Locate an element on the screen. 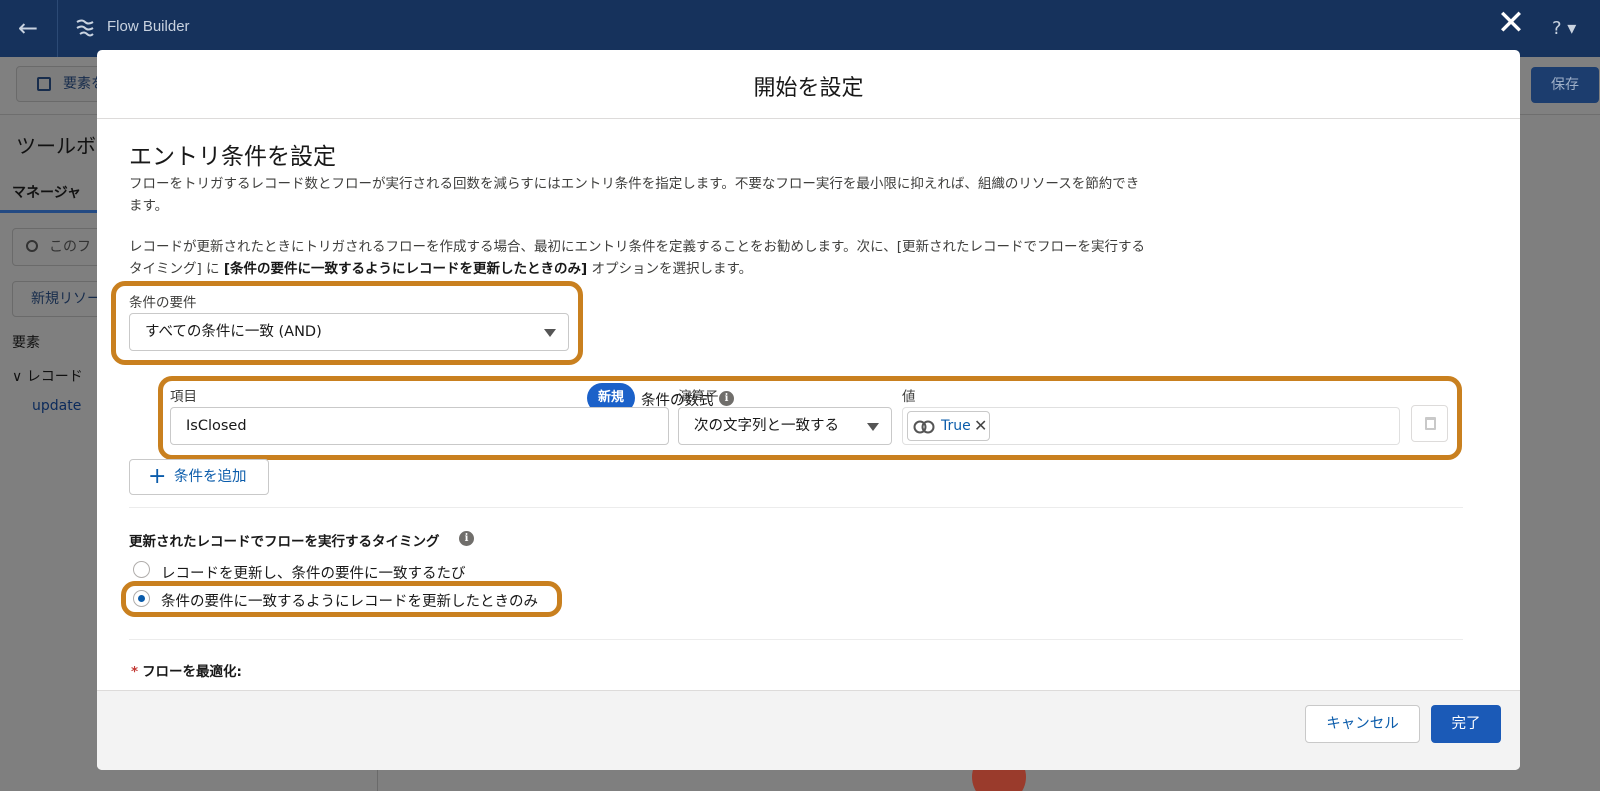 This screenshot has width=1600, height=791. recommendation-text-end: オプションを選択します。 is located at coordinates (670, 269).